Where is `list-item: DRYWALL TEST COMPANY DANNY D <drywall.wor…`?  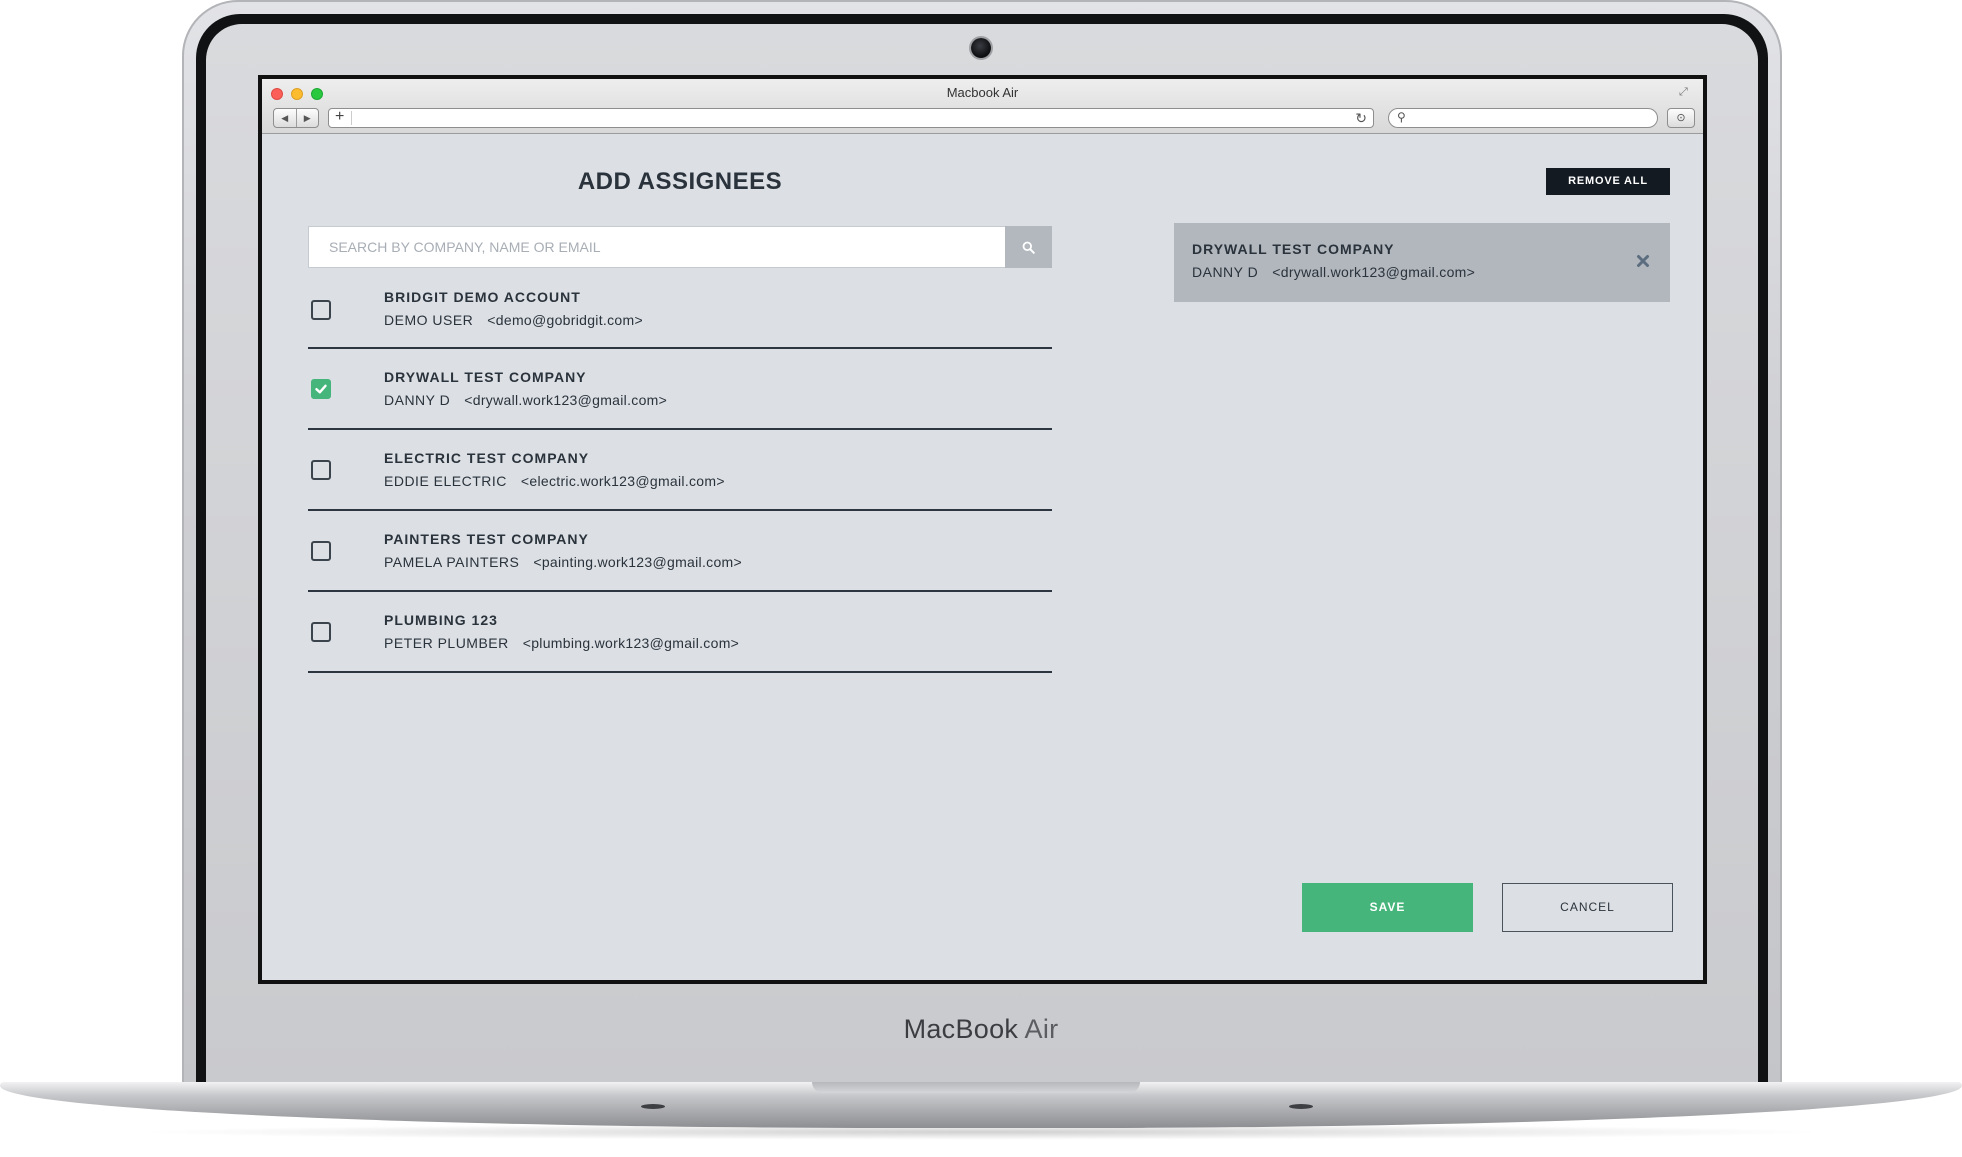
list-item: DRYWALL TEST COMPANY DANNY D <drywall.wor… is located at coordinates (680, 389).